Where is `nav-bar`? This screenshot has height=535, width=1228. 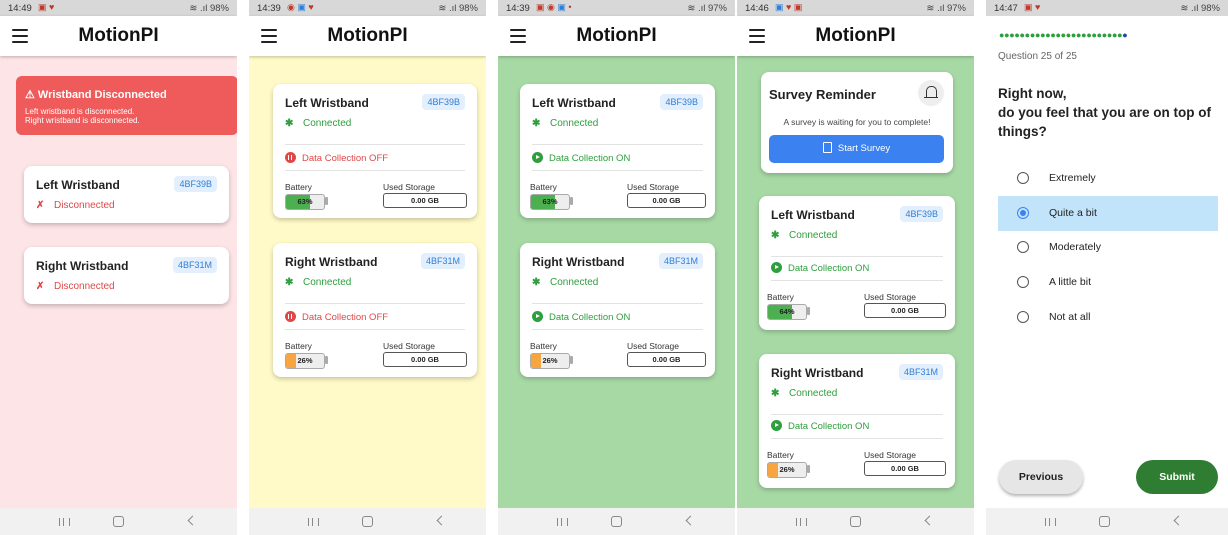
nav-bar is located at coordinates (1107, 521).